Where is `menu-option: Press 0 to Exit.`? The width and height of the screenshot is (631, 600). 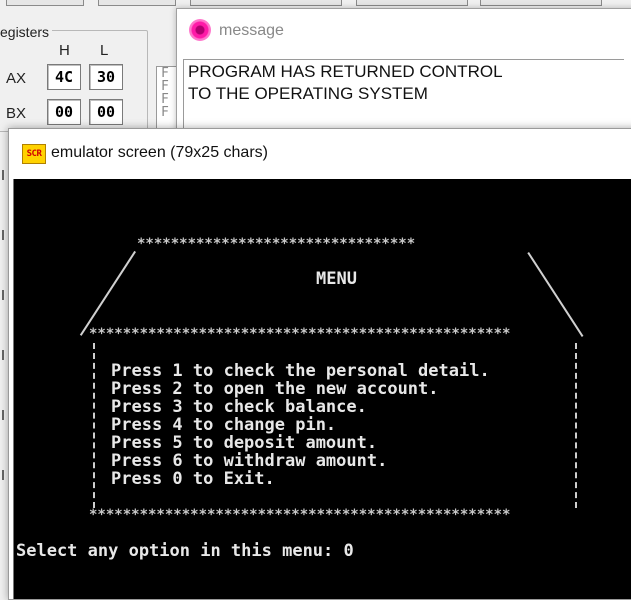
menu-option: Press 0 to Exit. is located at coordinates (193, 479).